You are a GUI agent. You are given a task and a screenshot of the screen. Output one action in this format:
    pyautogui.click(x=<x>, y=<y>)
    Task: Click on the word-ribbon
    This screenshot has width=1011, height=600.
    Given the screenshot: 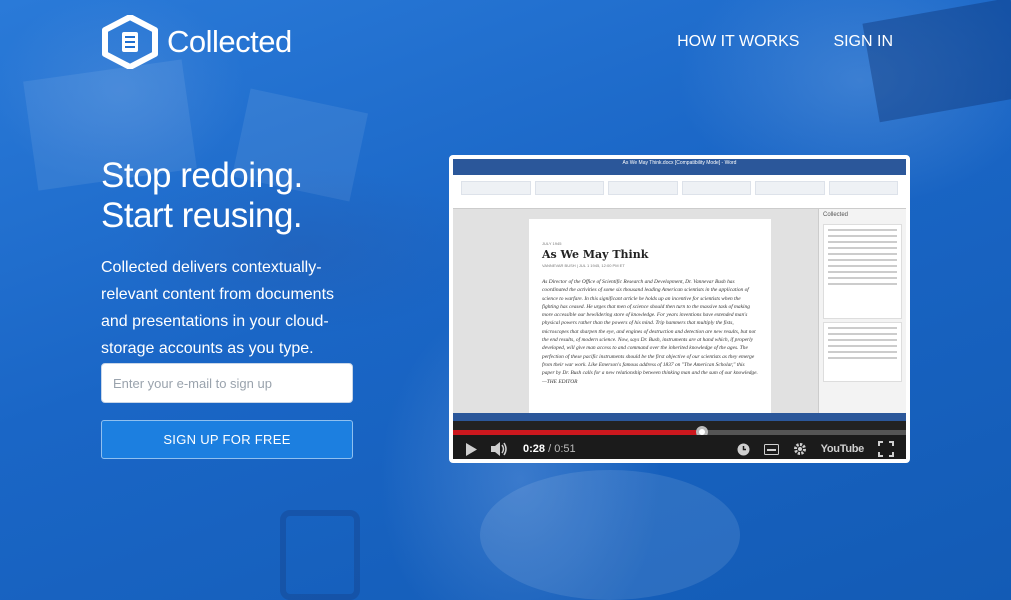 What is the action you would take?
    pyautogui.click(x=679, y=192)
    